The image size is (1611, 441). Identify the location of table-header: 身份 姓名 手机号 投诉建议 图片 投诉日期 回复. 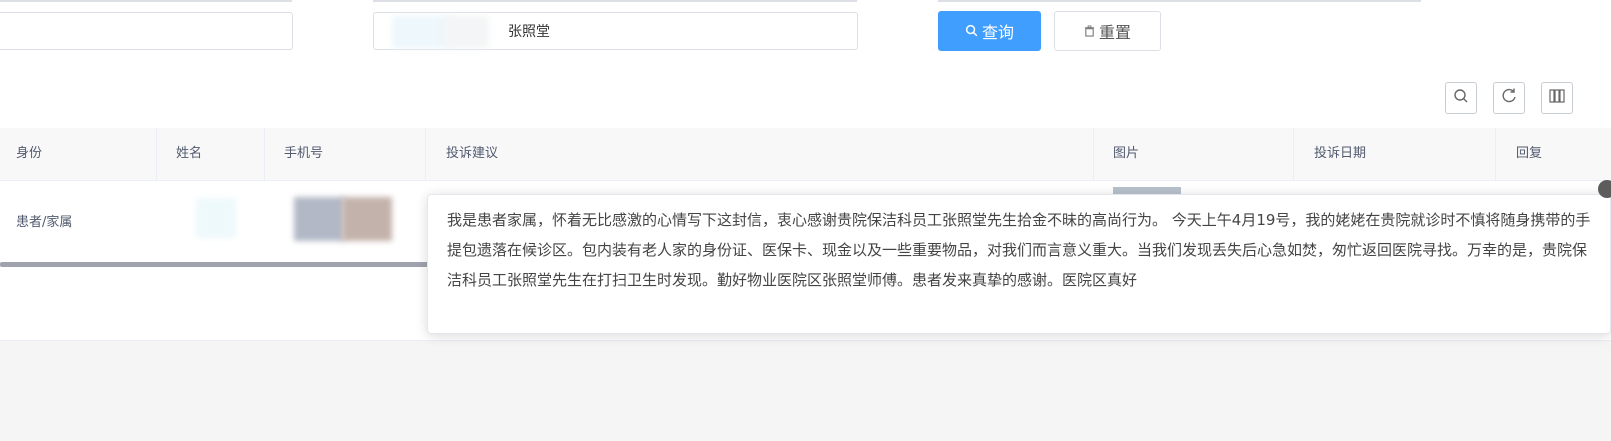
(805, 154).